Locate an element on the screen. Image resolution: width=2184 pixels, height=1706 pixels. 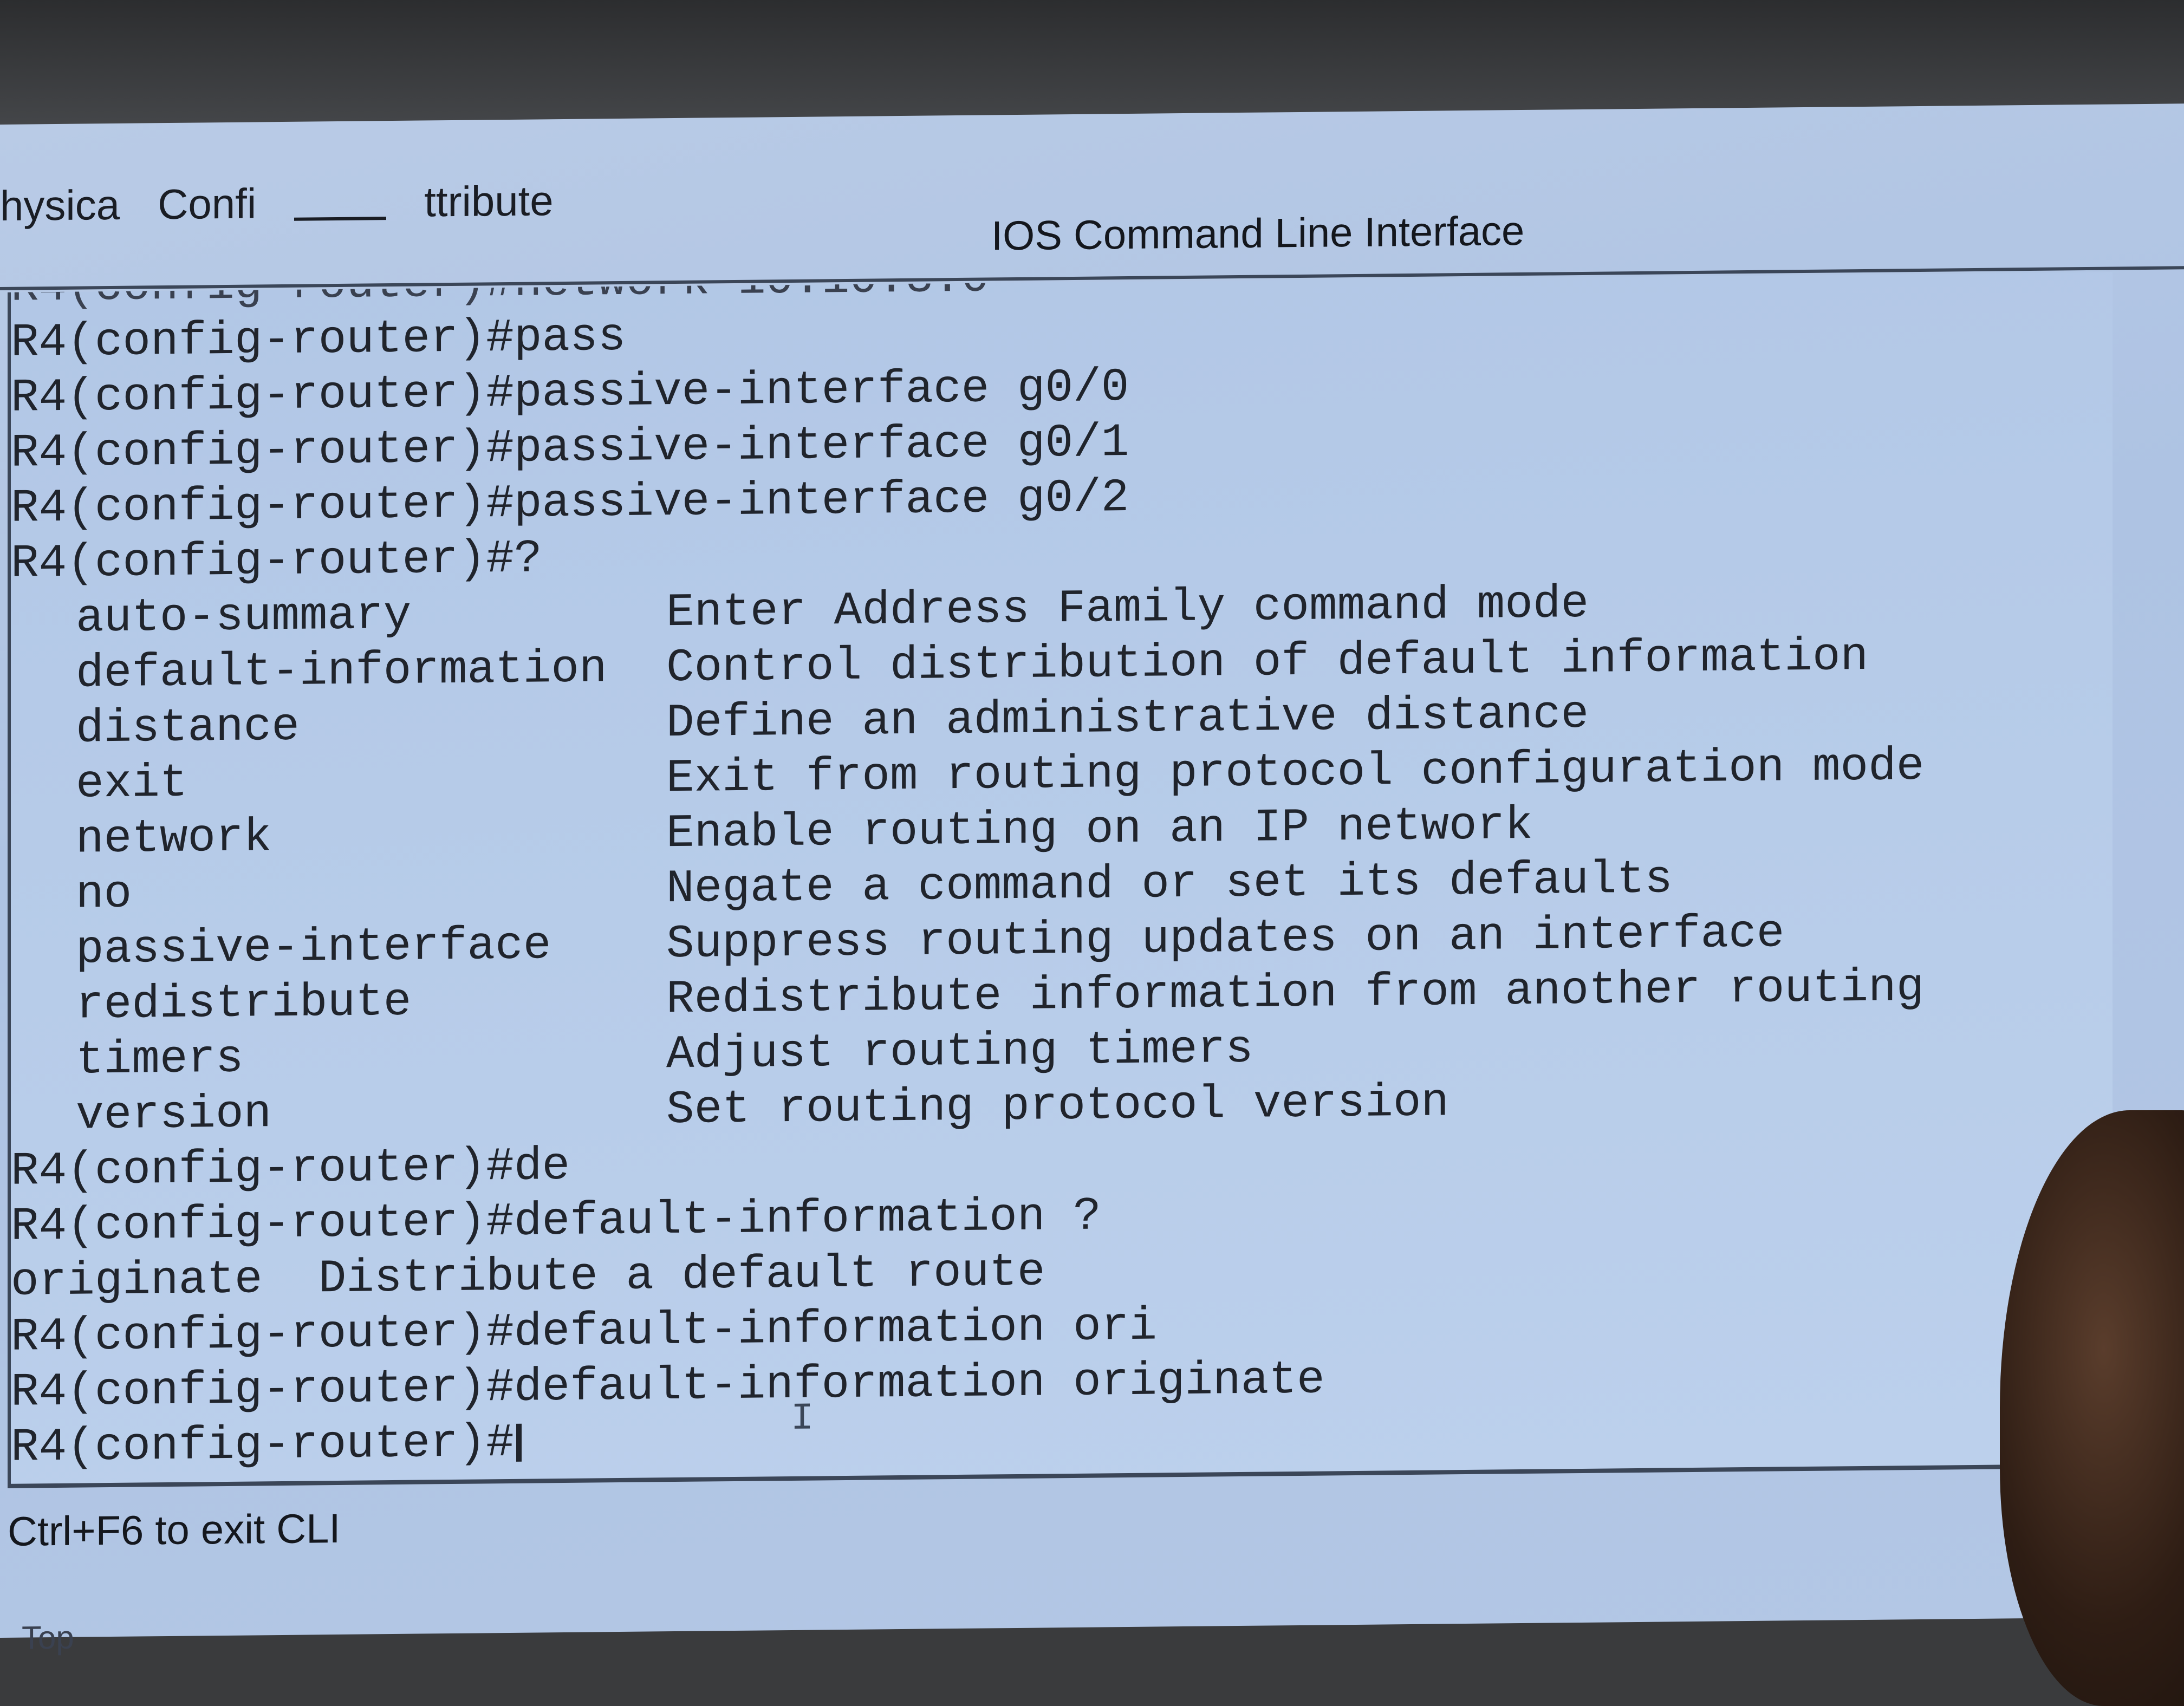
help-command: exit is located at coordinates (132, 783).